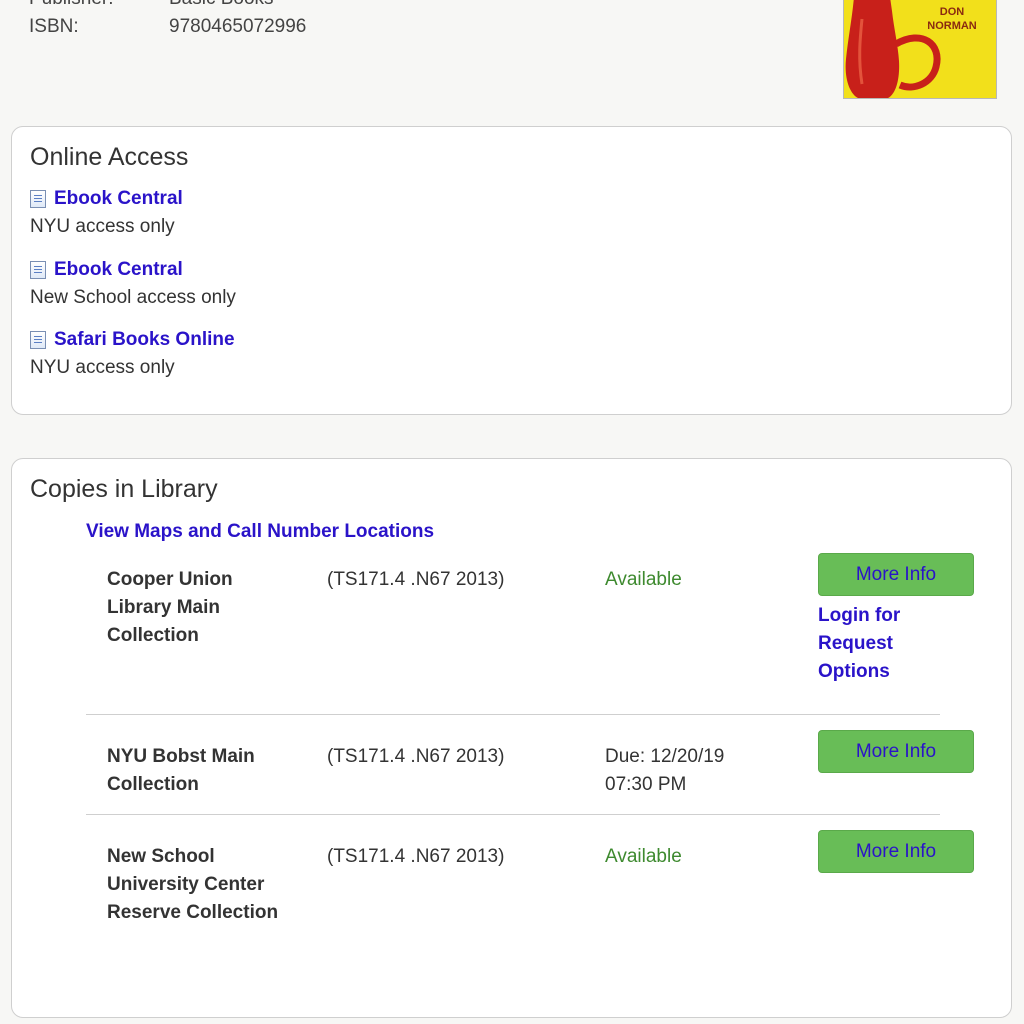 The width and height of the screenshot is (1024, 1024). I want to click on access-note: New School access only, so click(133, 297).